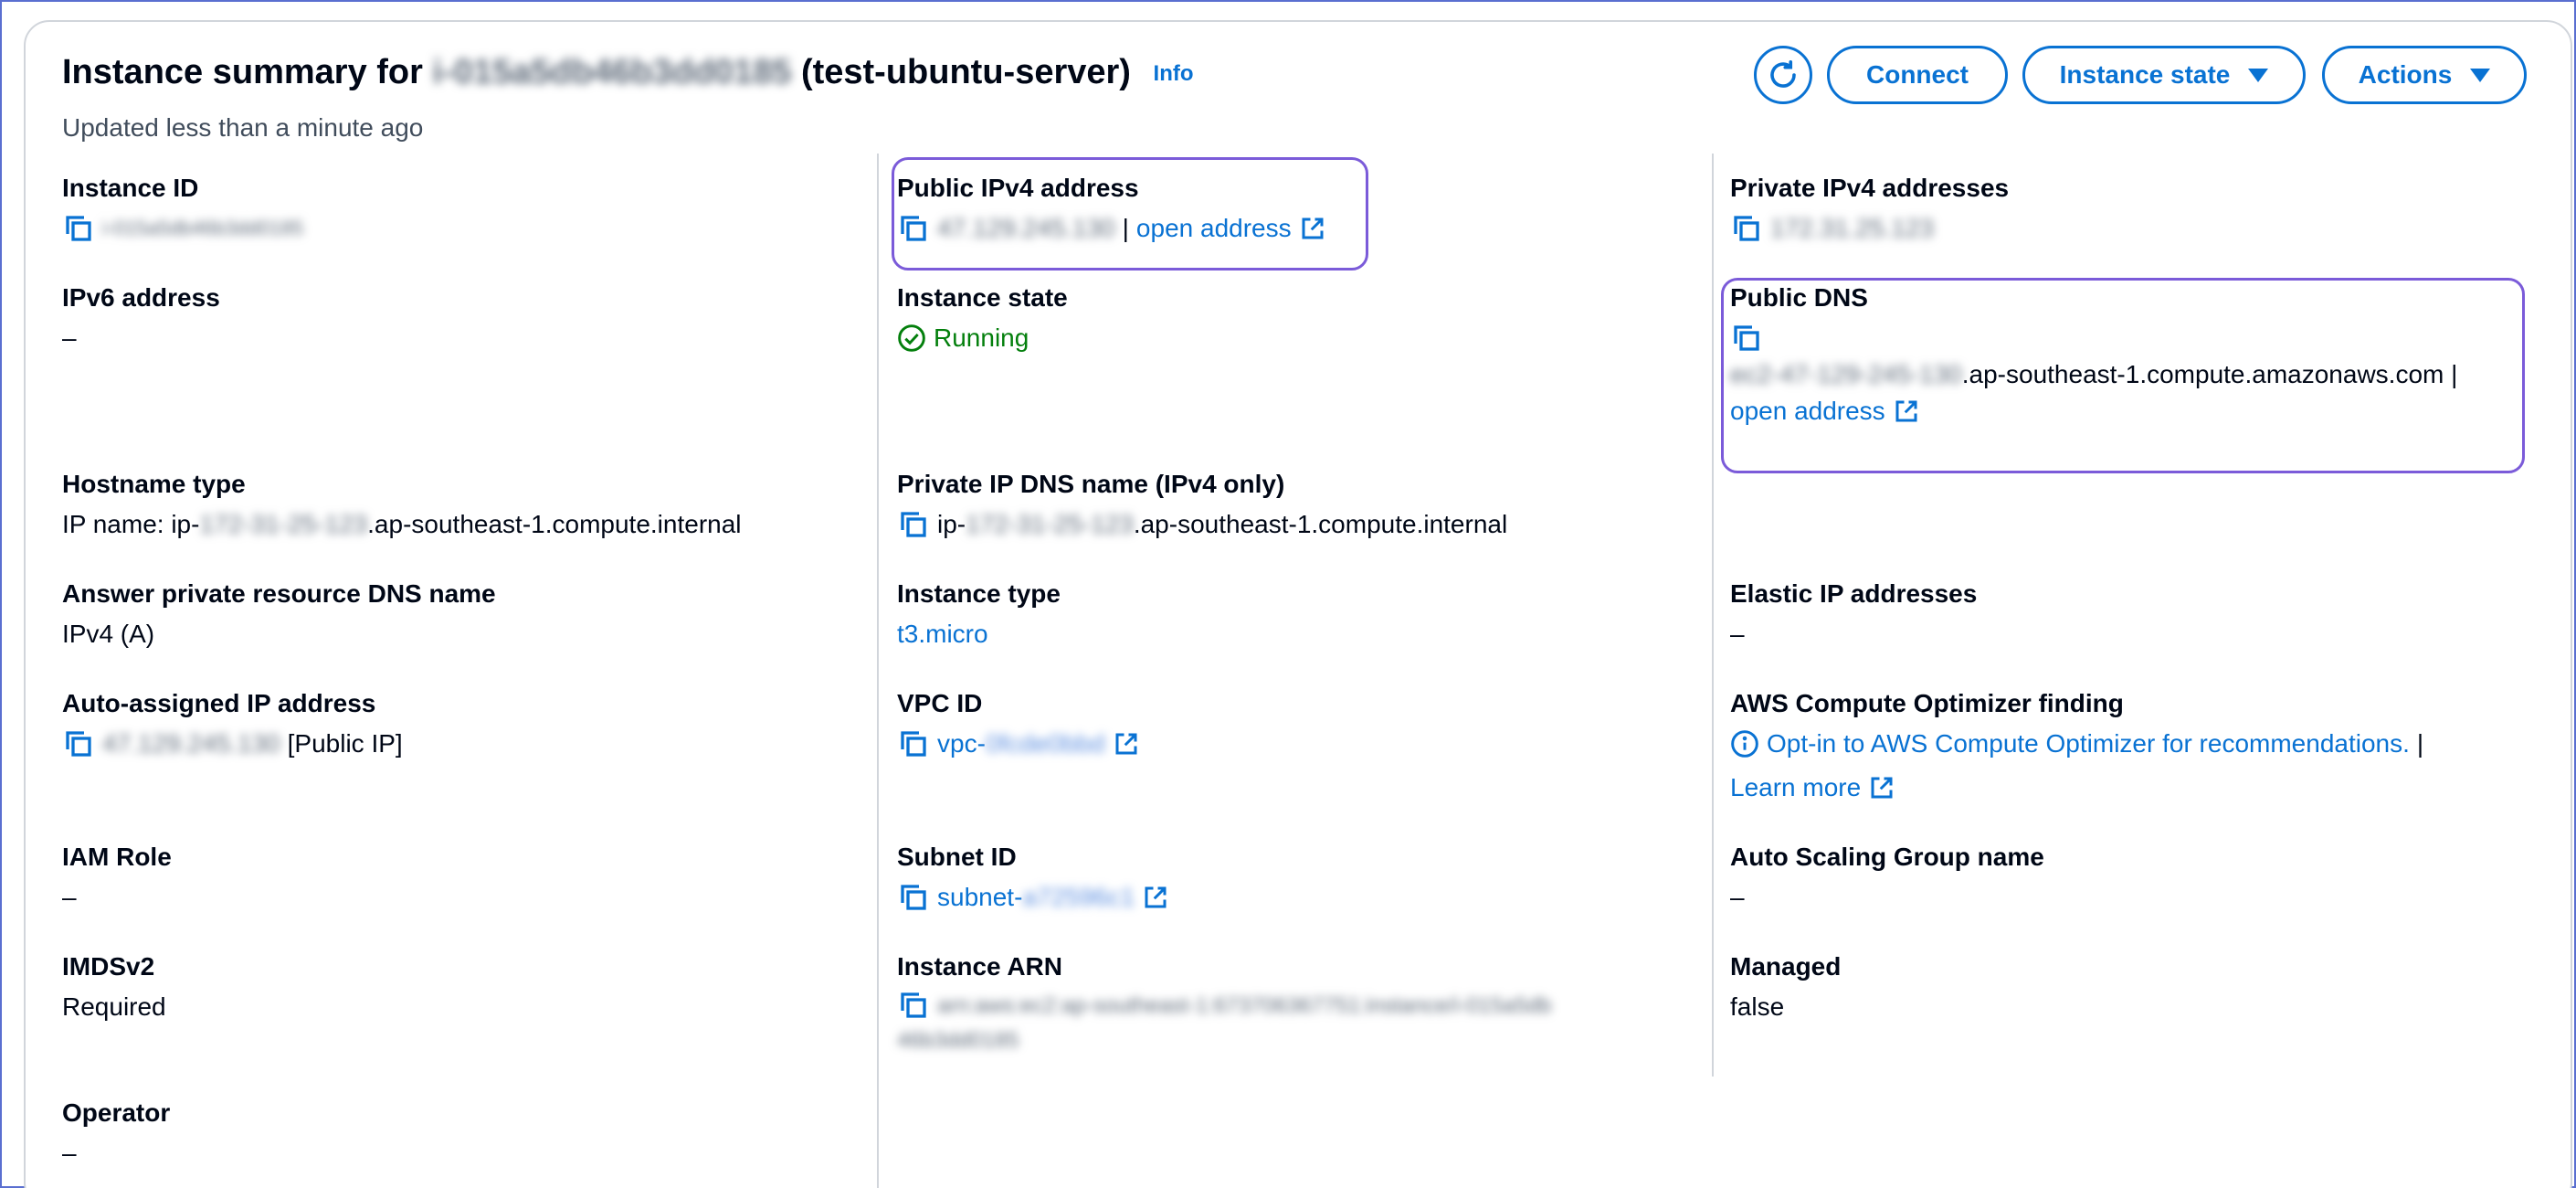 This screenshot has width=2576, height=1188. What do you see at coordinates (1320, 524) in the screenshot?
I see `private-ip-dns-suffix: .ap-southeast-1.compute.internal` at bounding box center [1320, 524].